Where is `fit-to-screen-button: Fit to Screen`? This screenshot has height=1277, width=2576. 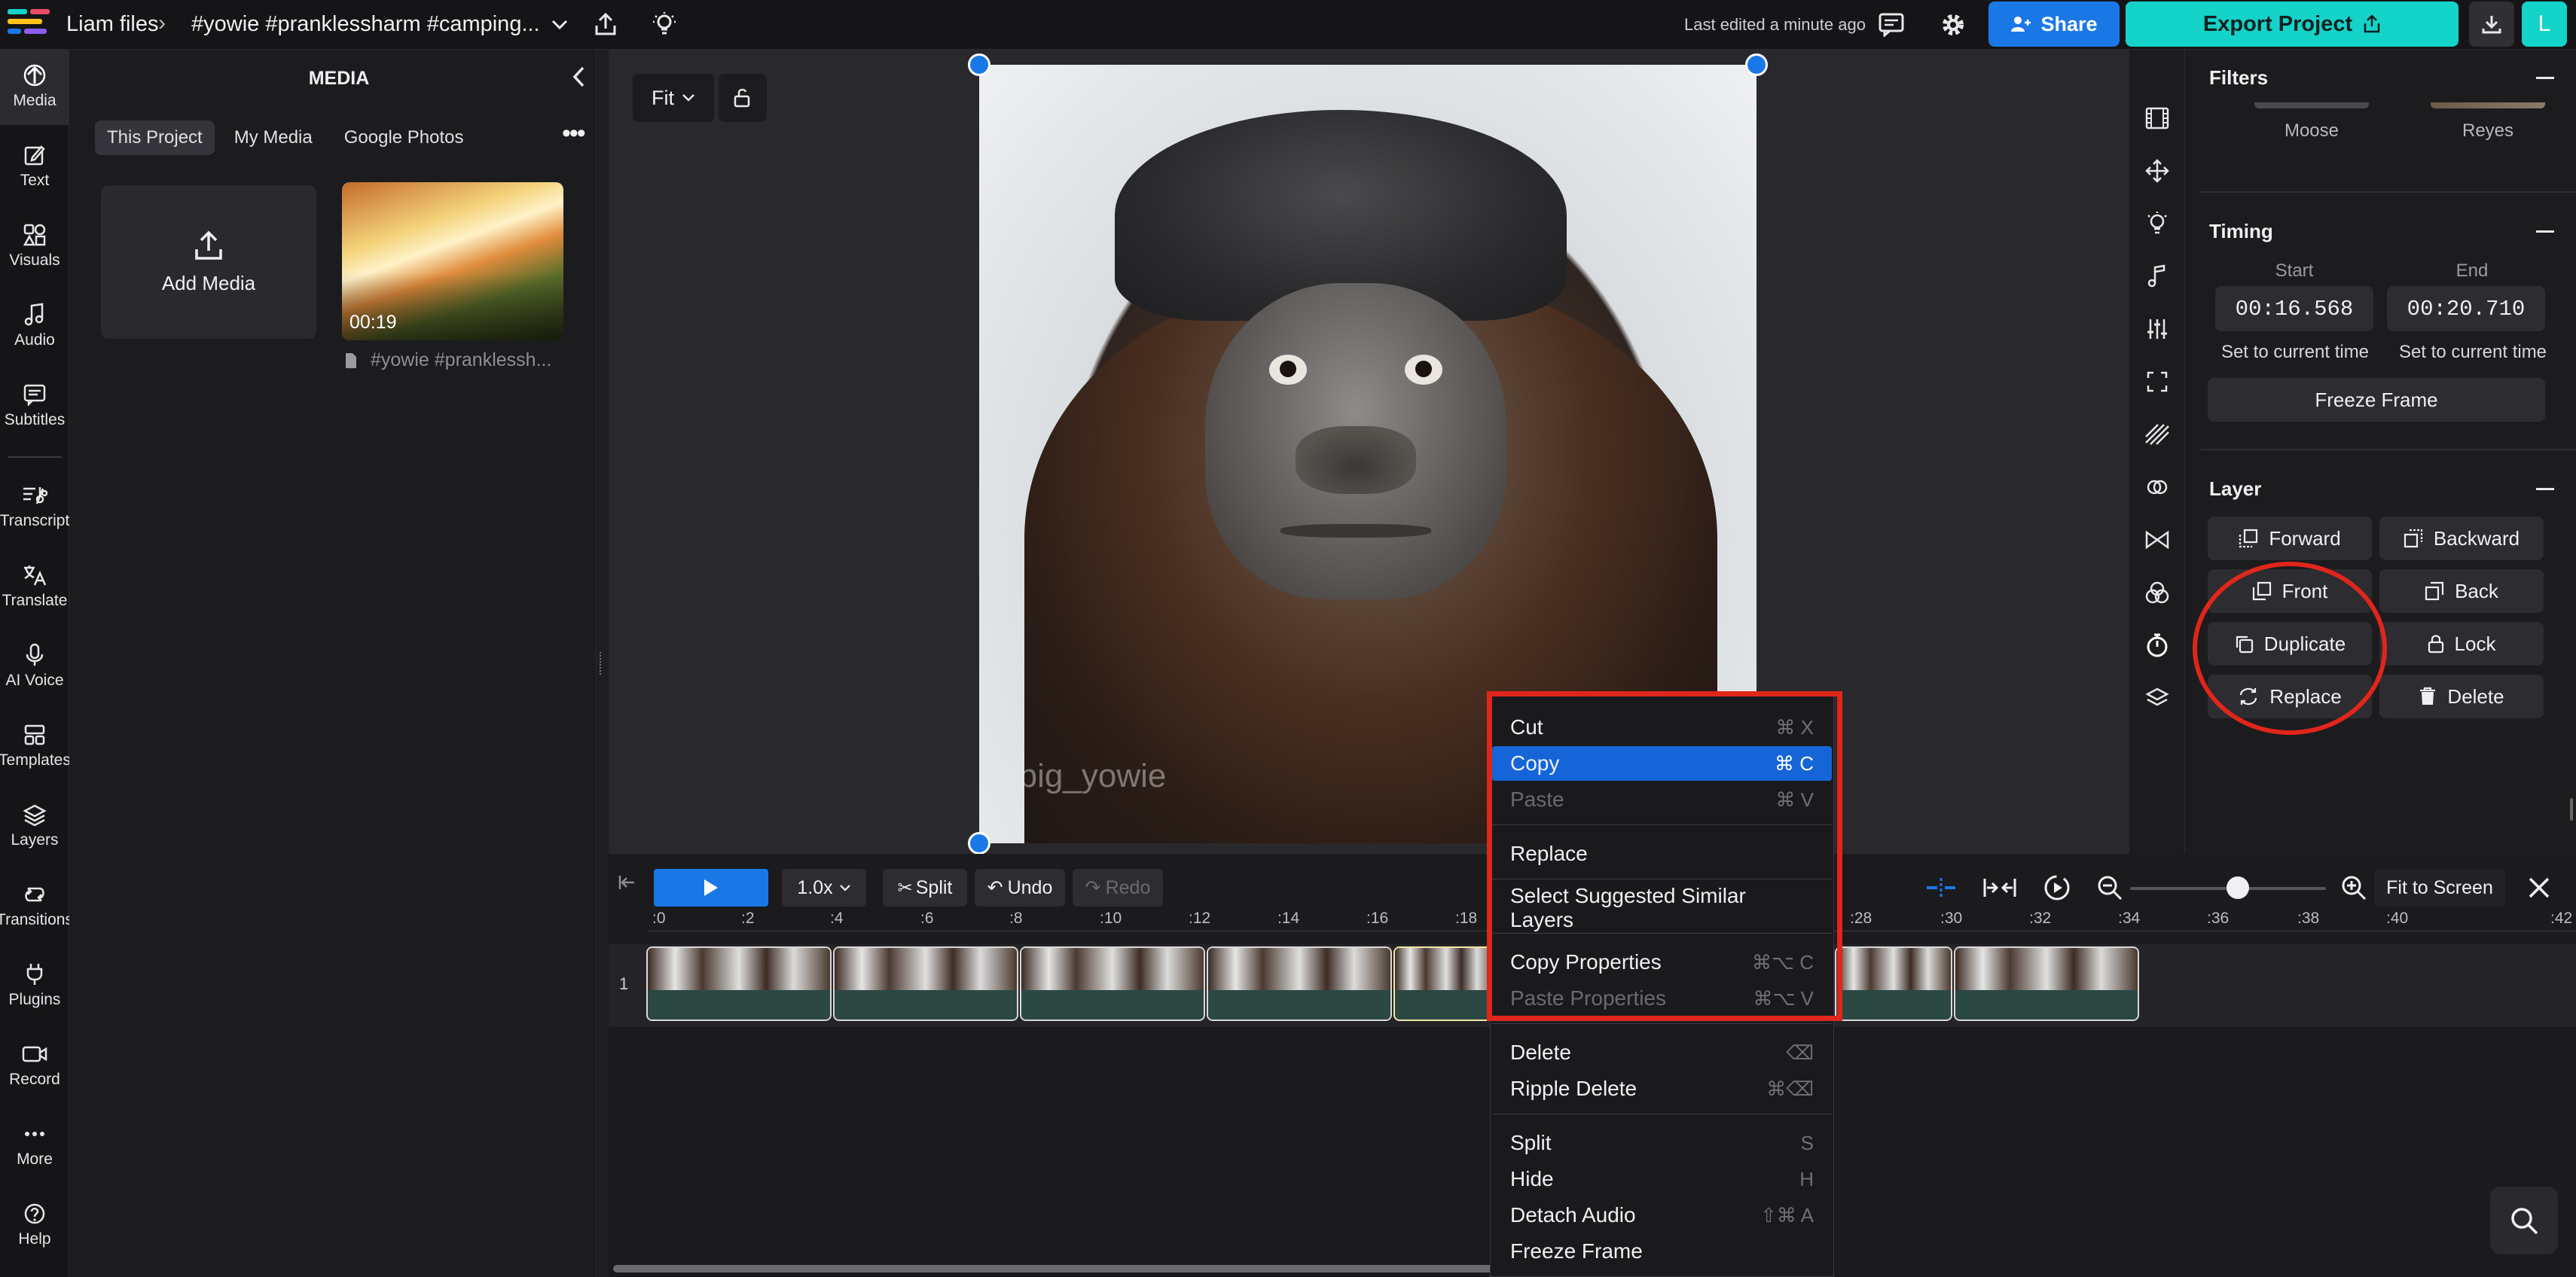
fit-to-screen-button: Fit to Screen is located at coordinates (2439, 888).